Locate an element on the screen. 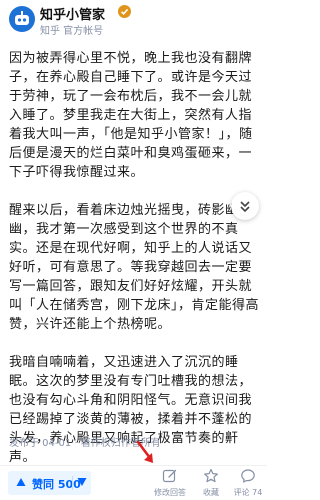 This screenshot has width=320, height=500. vote-button: 赞同 500 is located at coordinates (49, 483).